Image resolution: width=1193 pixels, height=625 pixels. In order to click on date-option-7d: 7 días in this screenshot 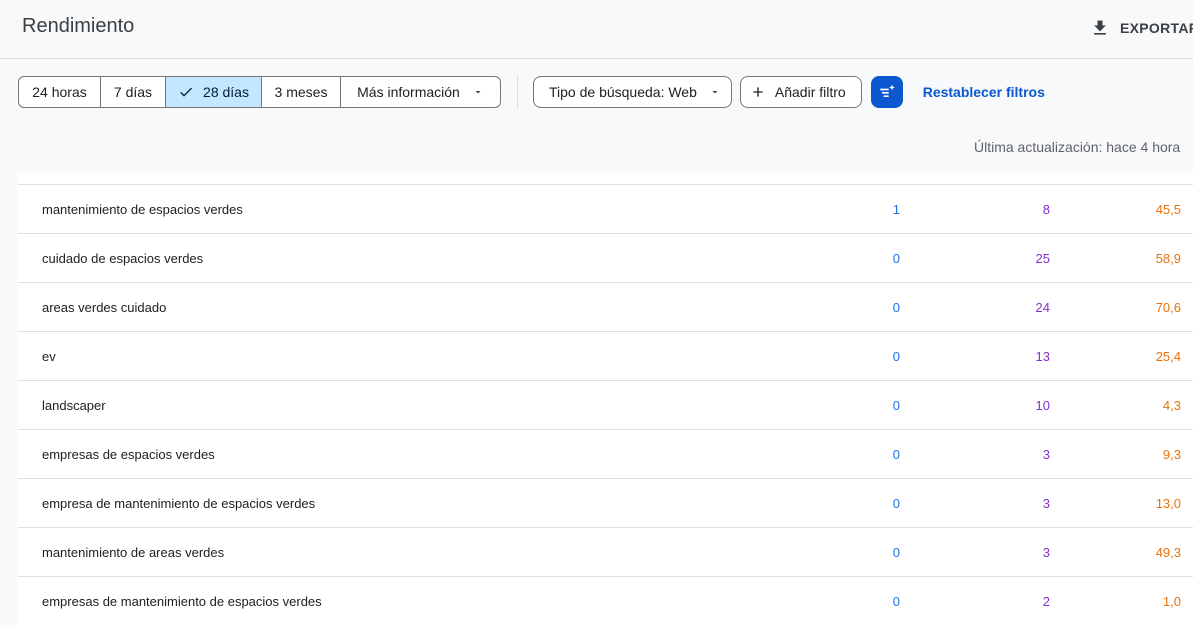, I will do `click(133, 92)`.